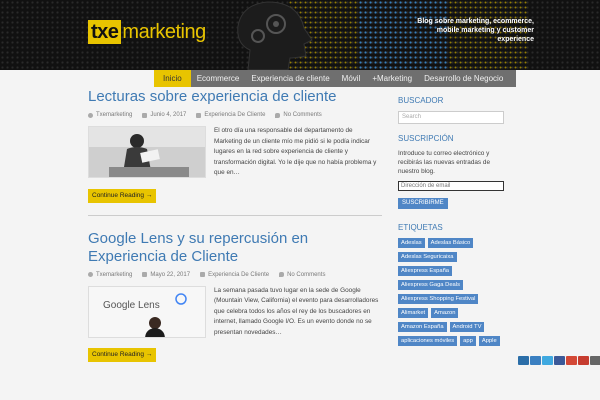 Image resolution: width=600 pixels, height=400 pixels. I want to click on linkedin-icon, so click(523, 360).